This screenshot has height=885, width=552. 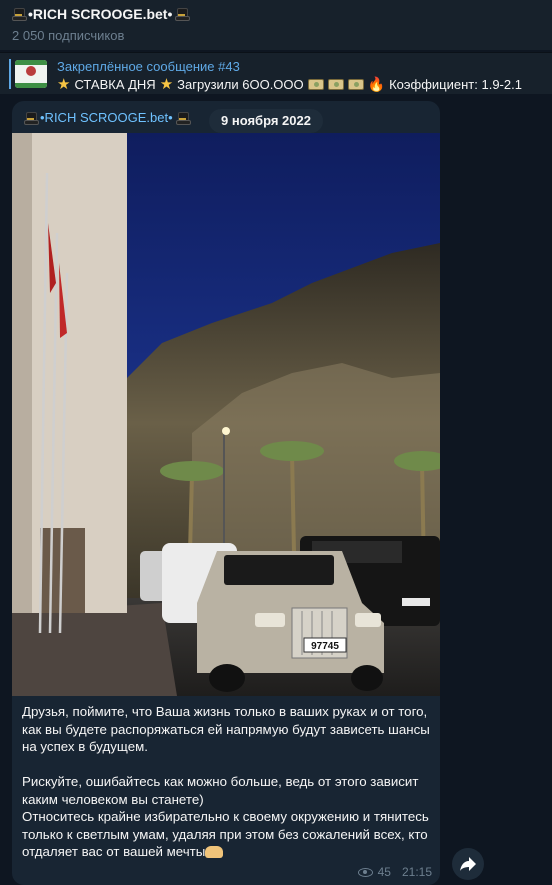 I want to click on subscriber-count: 2 050 подписчиков, so click(x=68, y=35).